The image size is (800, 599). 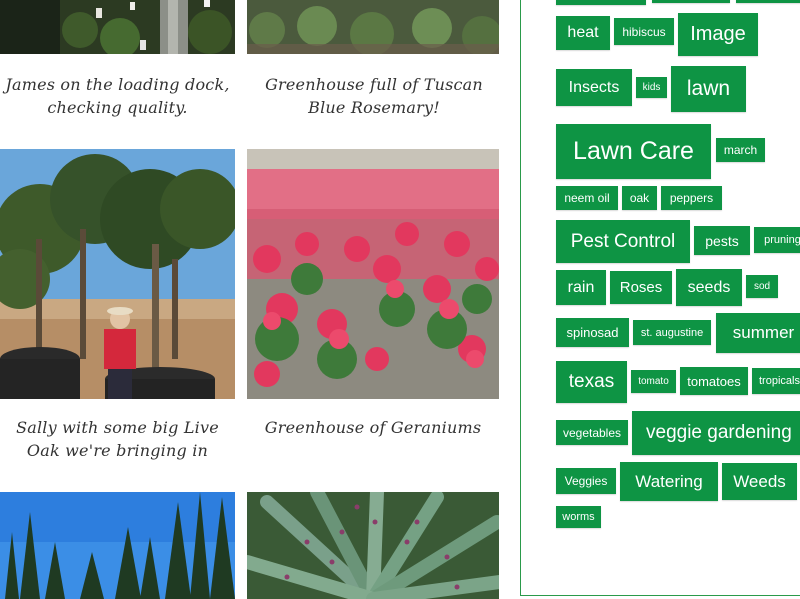 What do you see at coordinates (718, 34) in the screenshot?
I see `tag-image: Image` at bounding box center [718, 34].